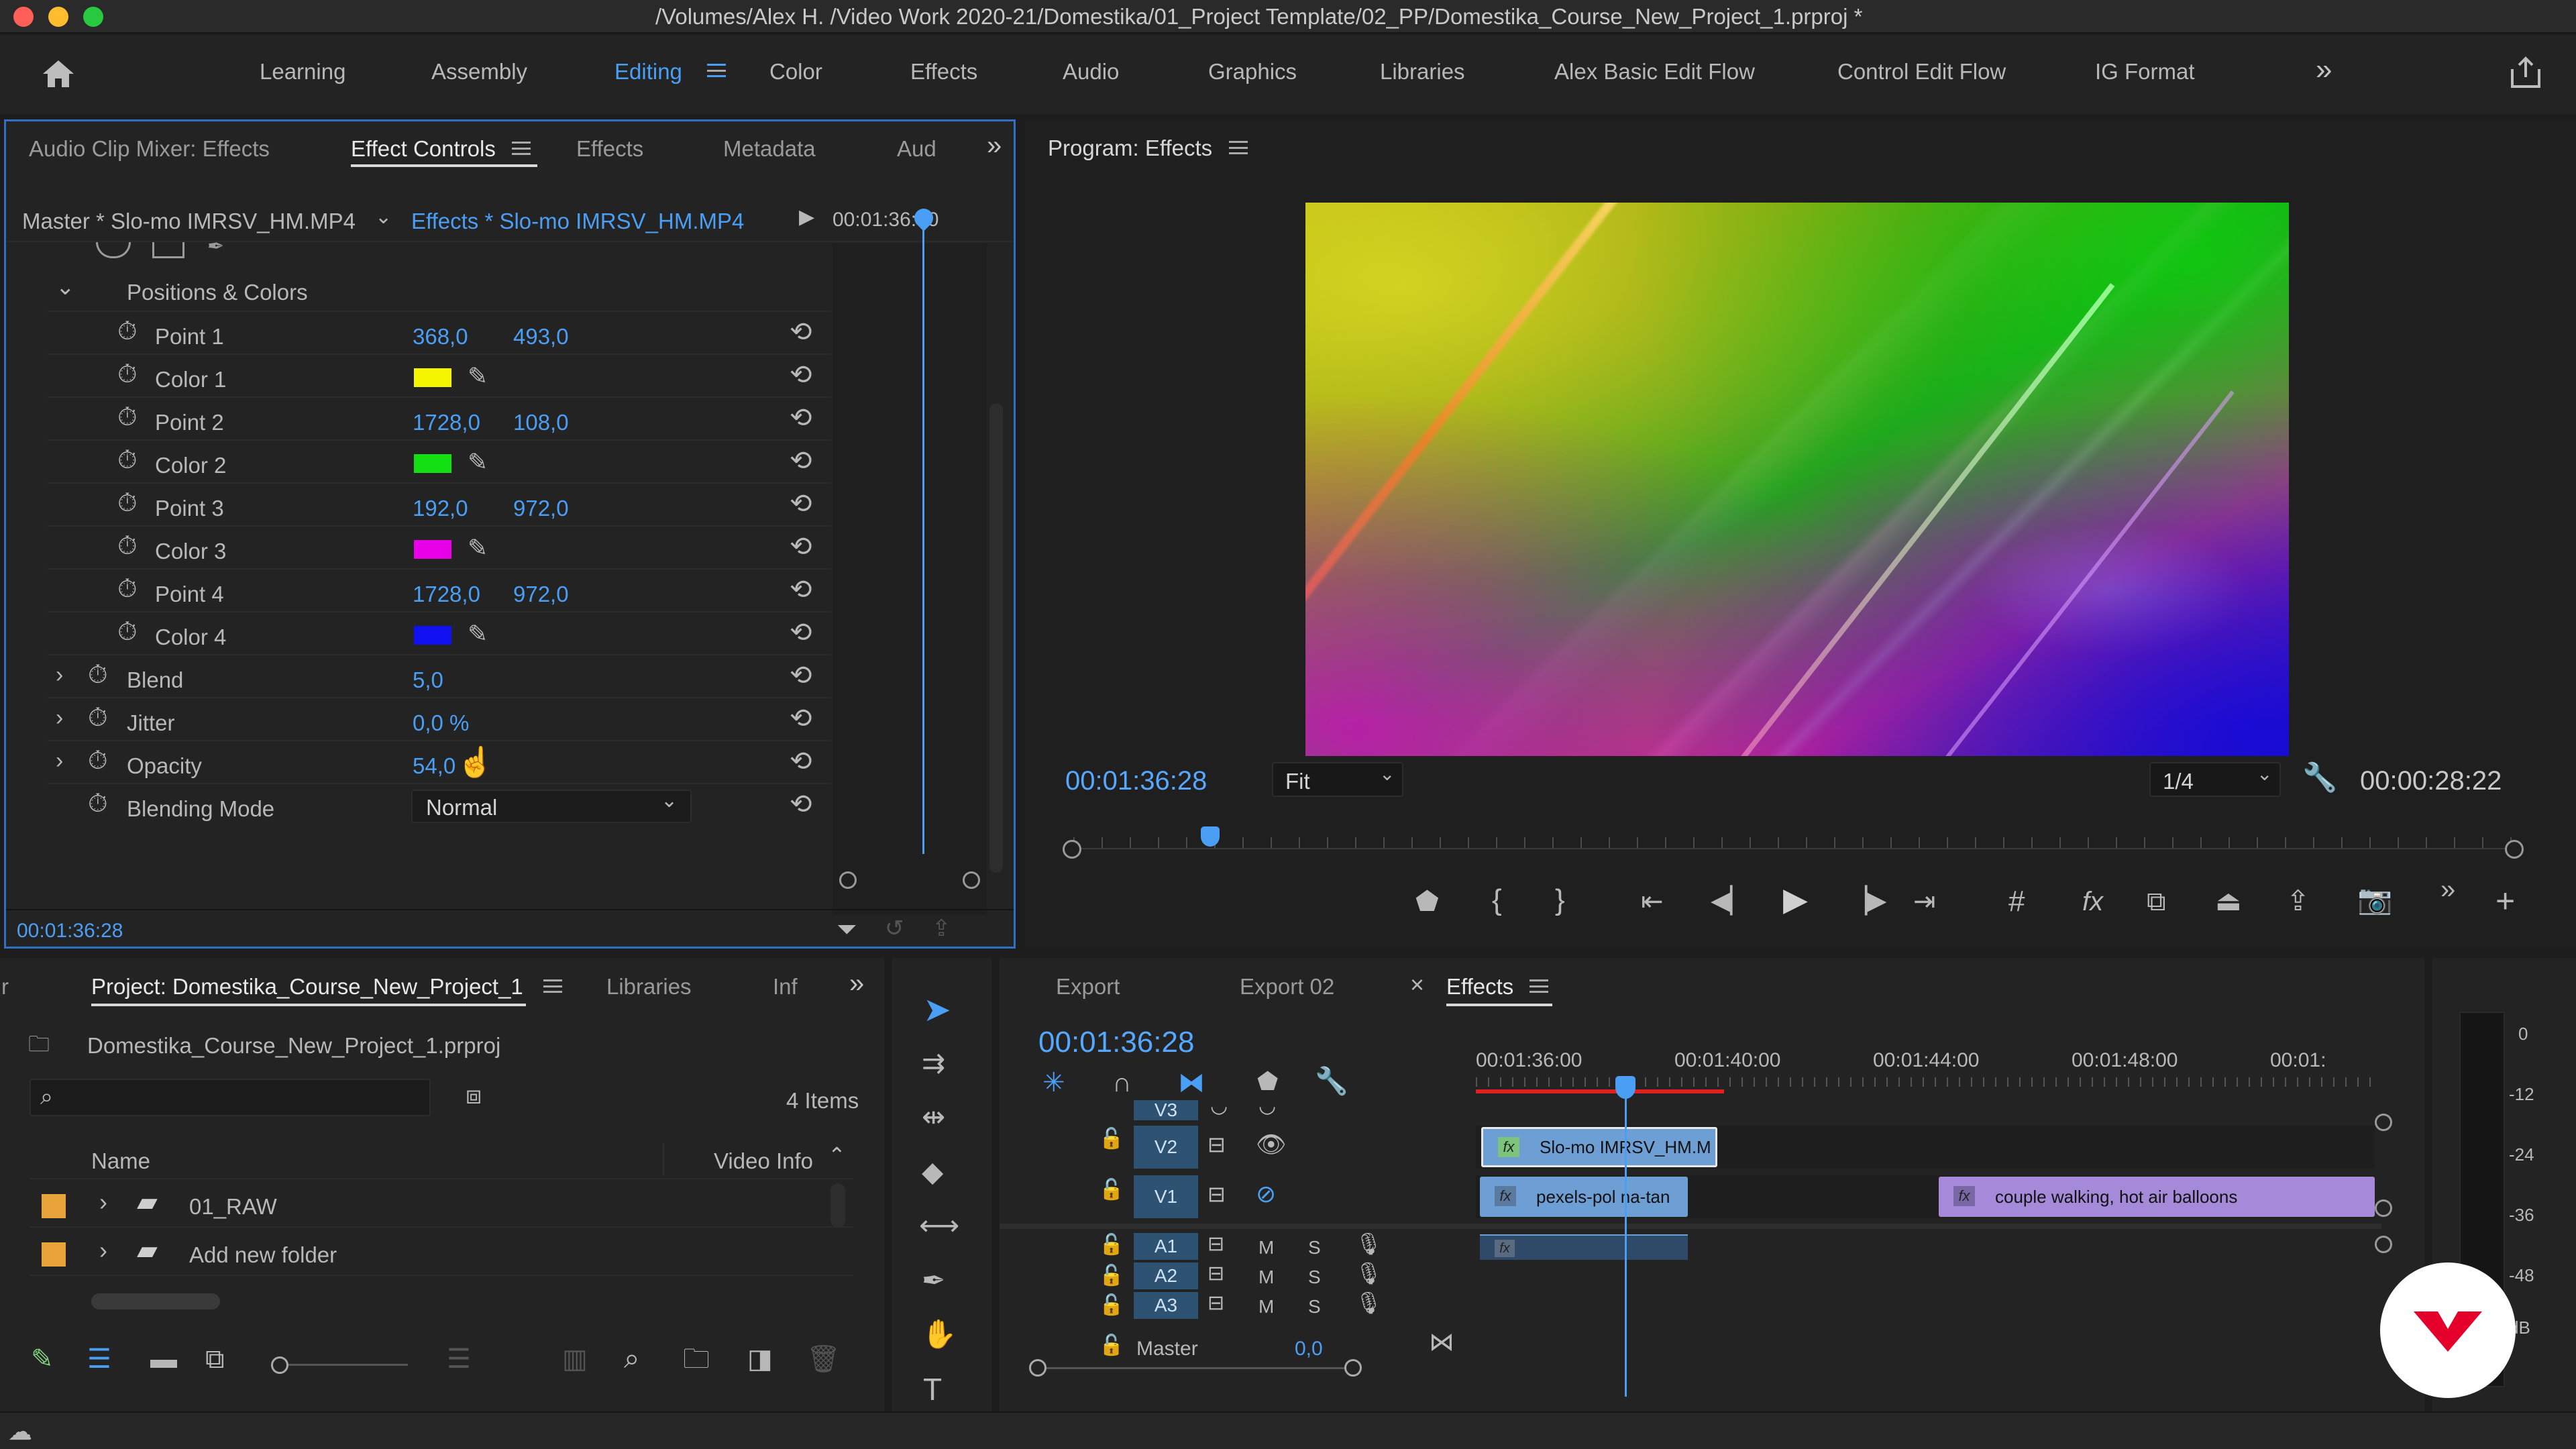 The image size is (2576, 1449). What do you see at coordinates (937, 1009) in the screenshot?
I see `selection-tool-icon: ➤` at bounding box center [937, 1009].